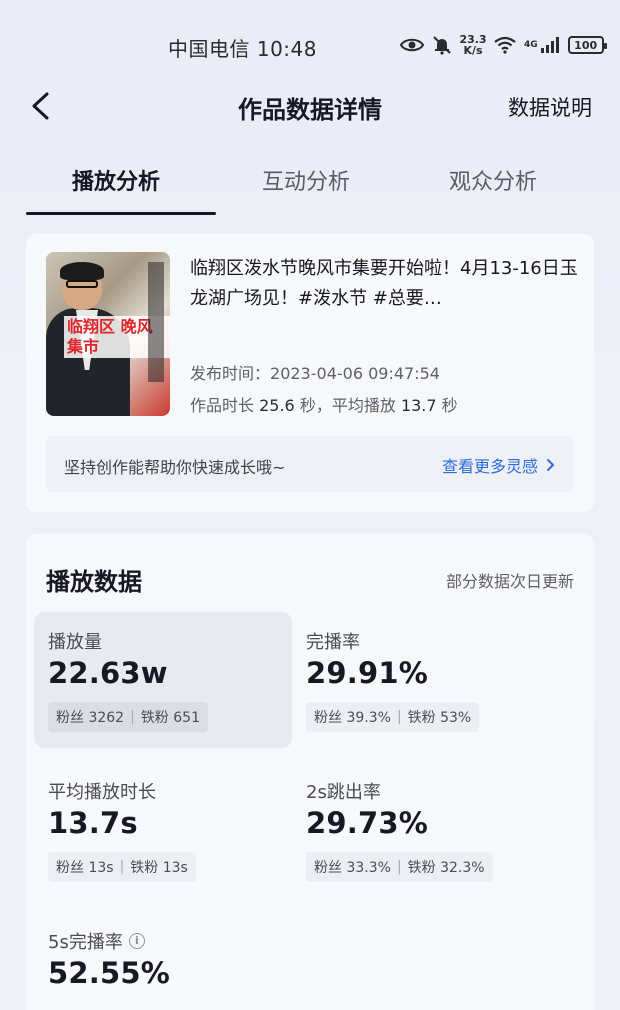 The width and height of the screenshot is (620, 1010). What do you see at coordinates (446, 868) in the screenshot?
I see `iron-fans-value: 铁粉 32.3%` at bounding box center [446, 868].